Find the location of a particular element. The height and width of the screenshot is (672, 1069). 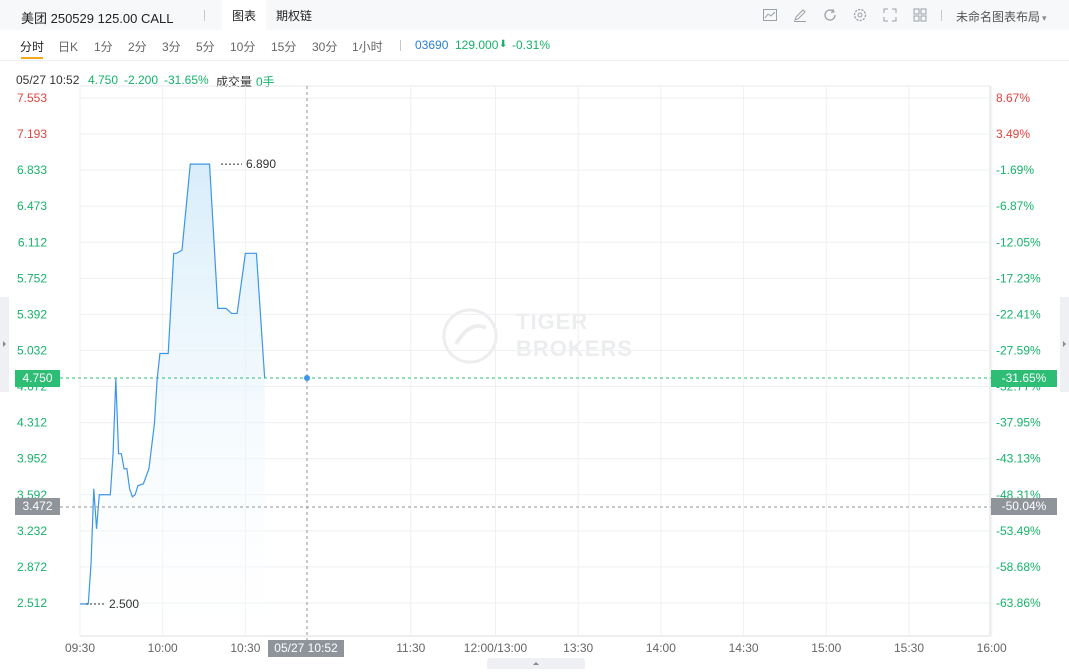

underlying-code: 03690 is located at coordinates (431, 45).